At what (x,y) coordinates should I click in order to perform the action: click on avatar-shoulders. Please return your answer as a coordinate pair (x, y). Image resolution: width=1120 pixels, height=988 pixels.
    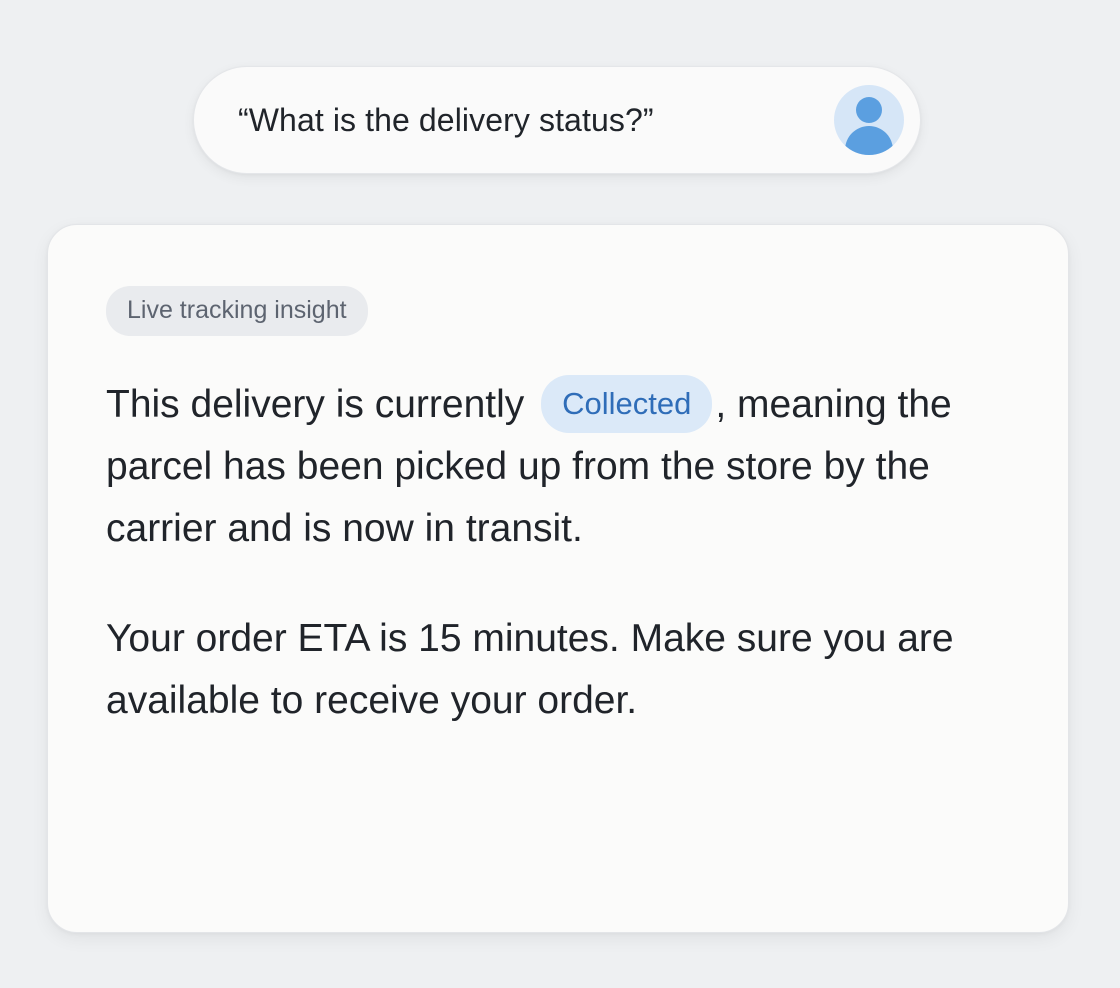
    Looking at the image, I should click on (869, 140).